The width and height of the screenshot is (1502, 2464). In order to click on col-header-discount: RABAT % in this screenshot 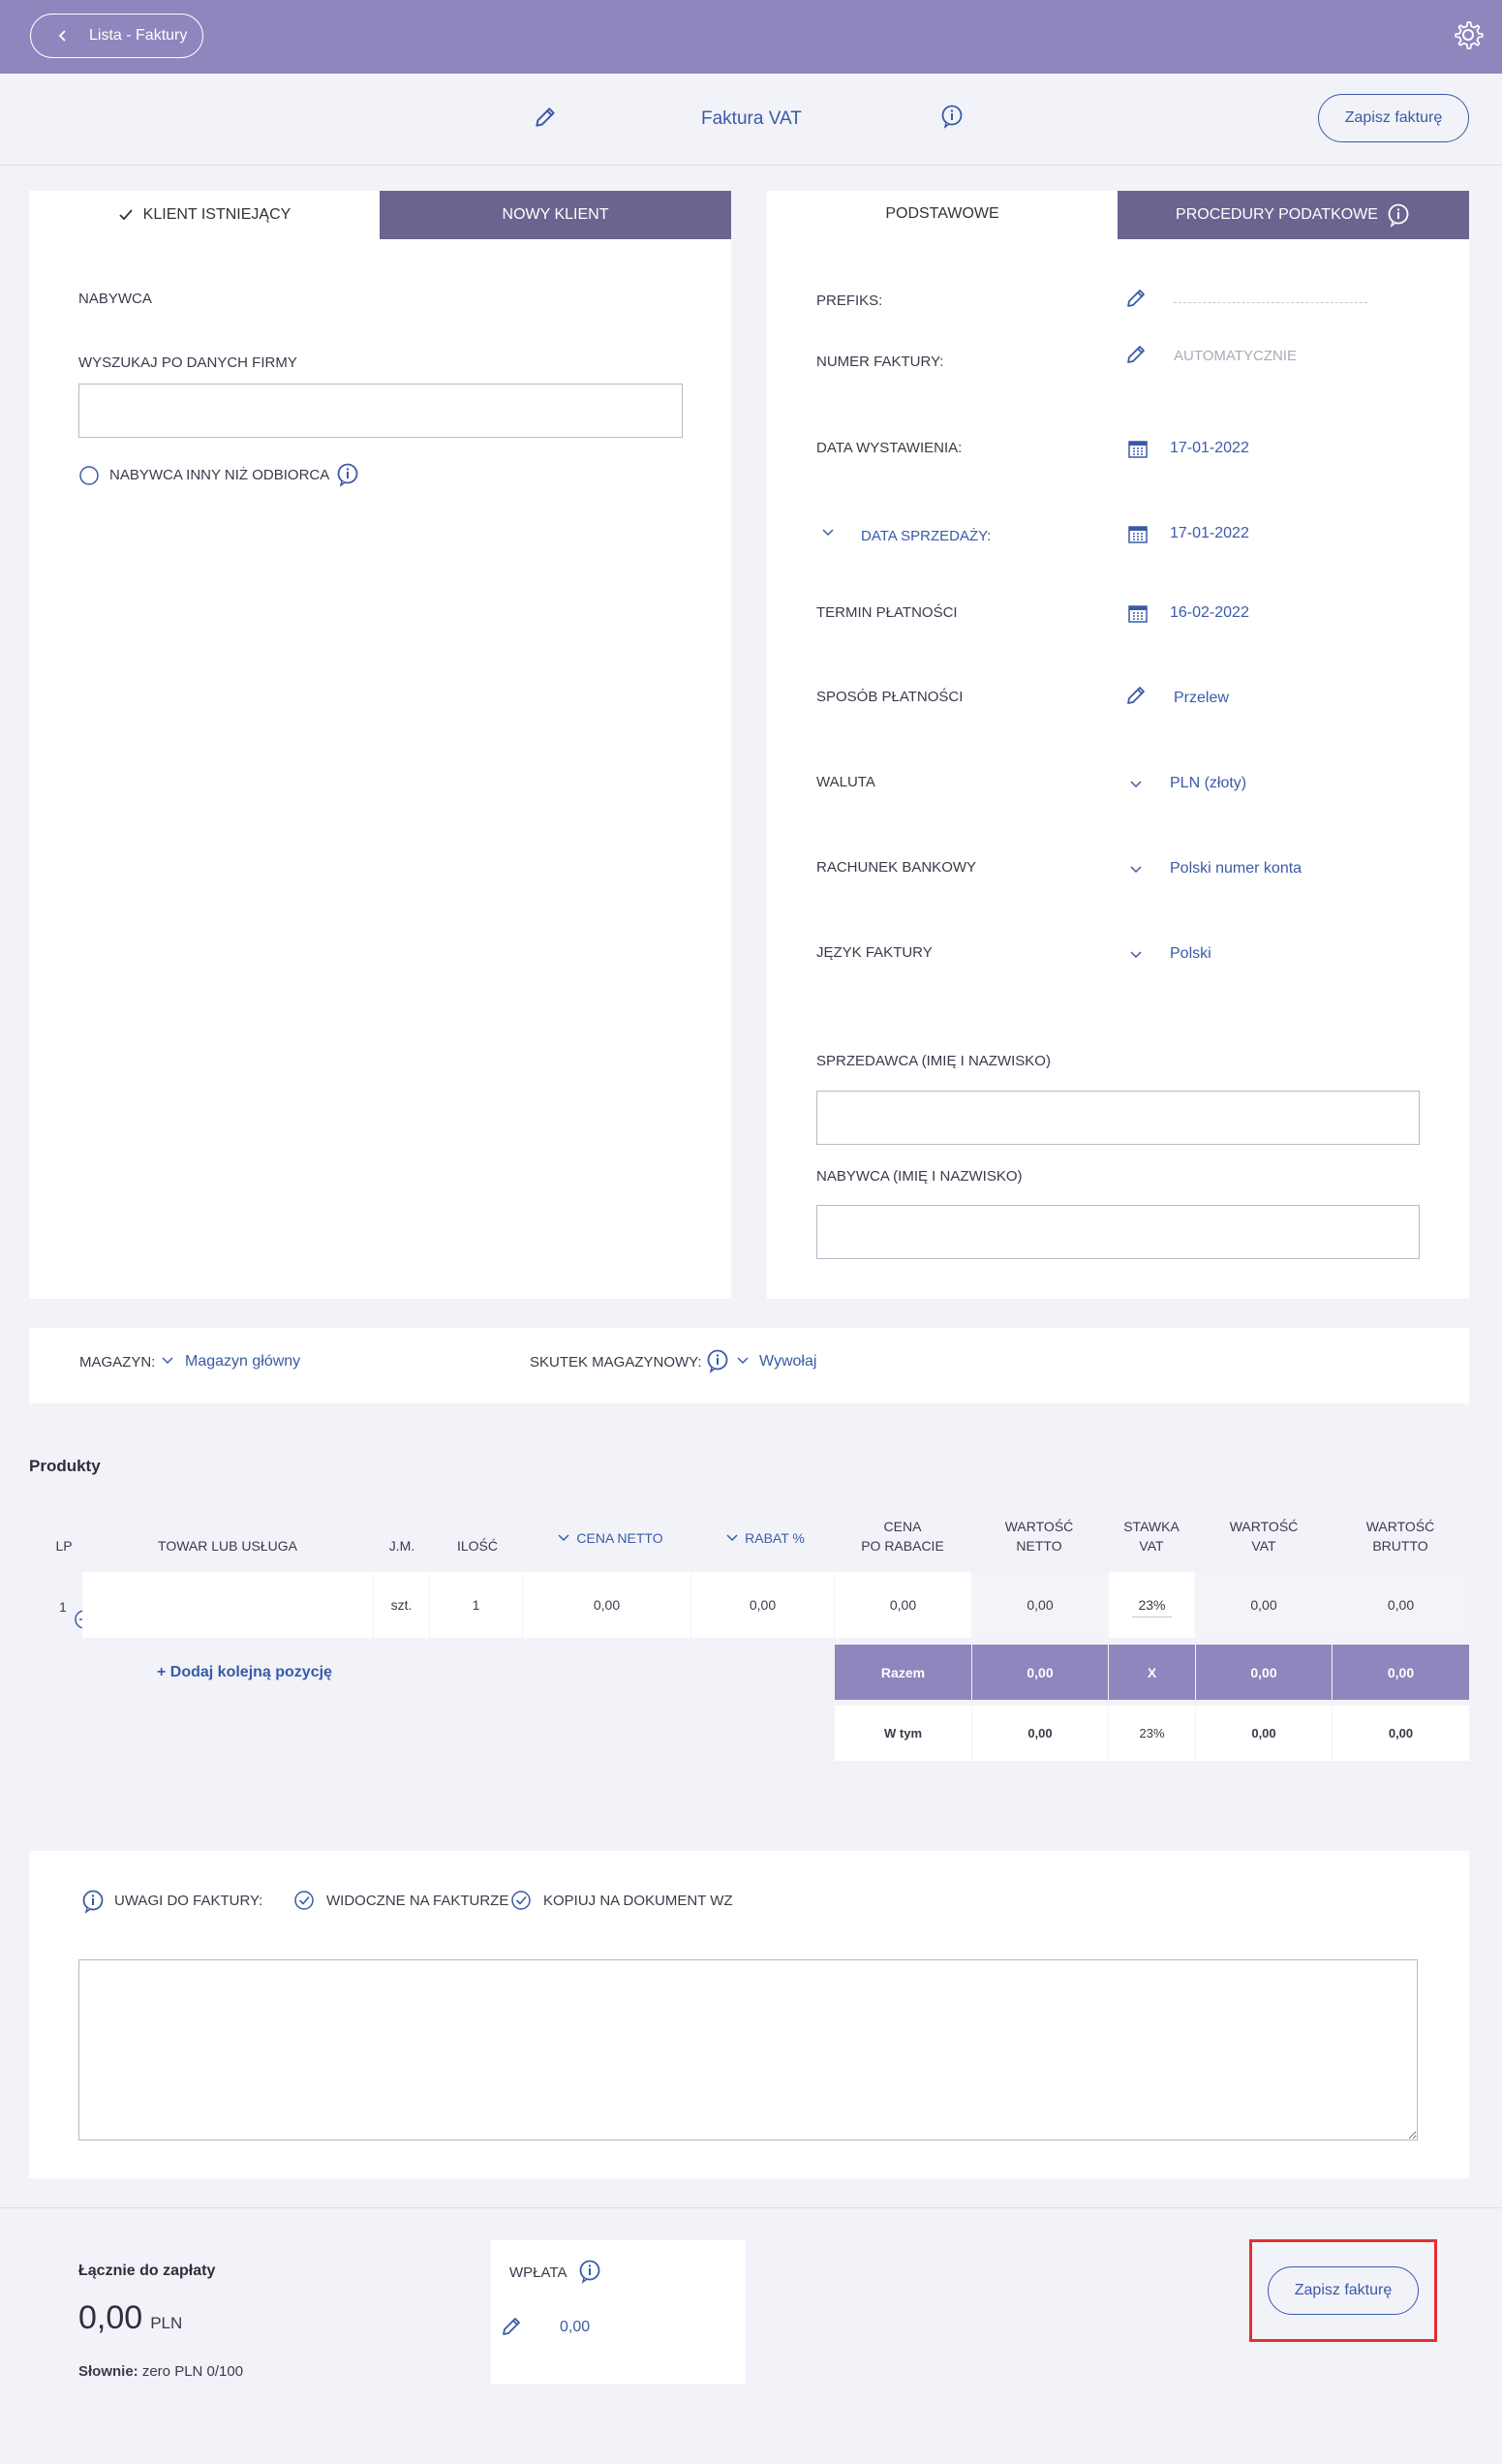, I will do `click(765, 1538)`.